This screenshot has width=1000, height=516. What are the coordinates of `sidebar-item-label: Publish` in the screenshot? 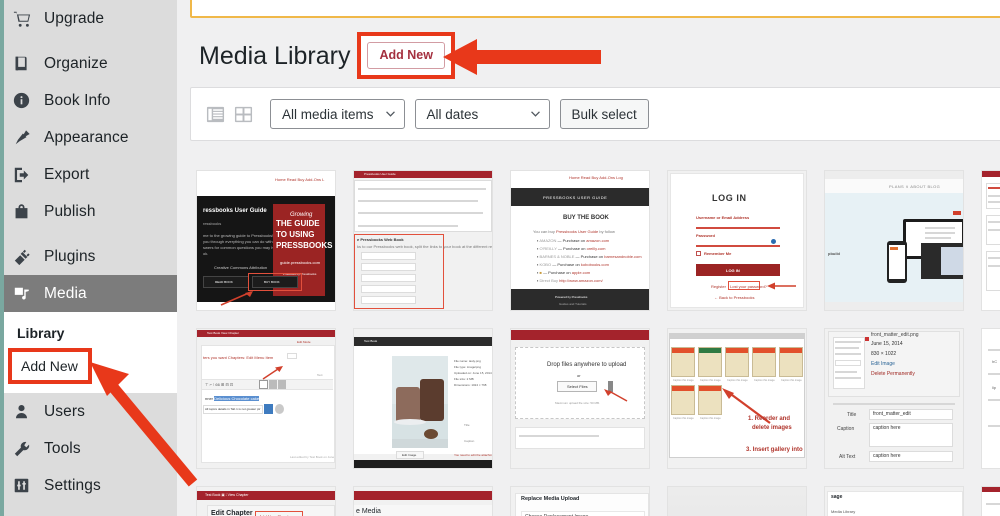 It's located at (70, 211).